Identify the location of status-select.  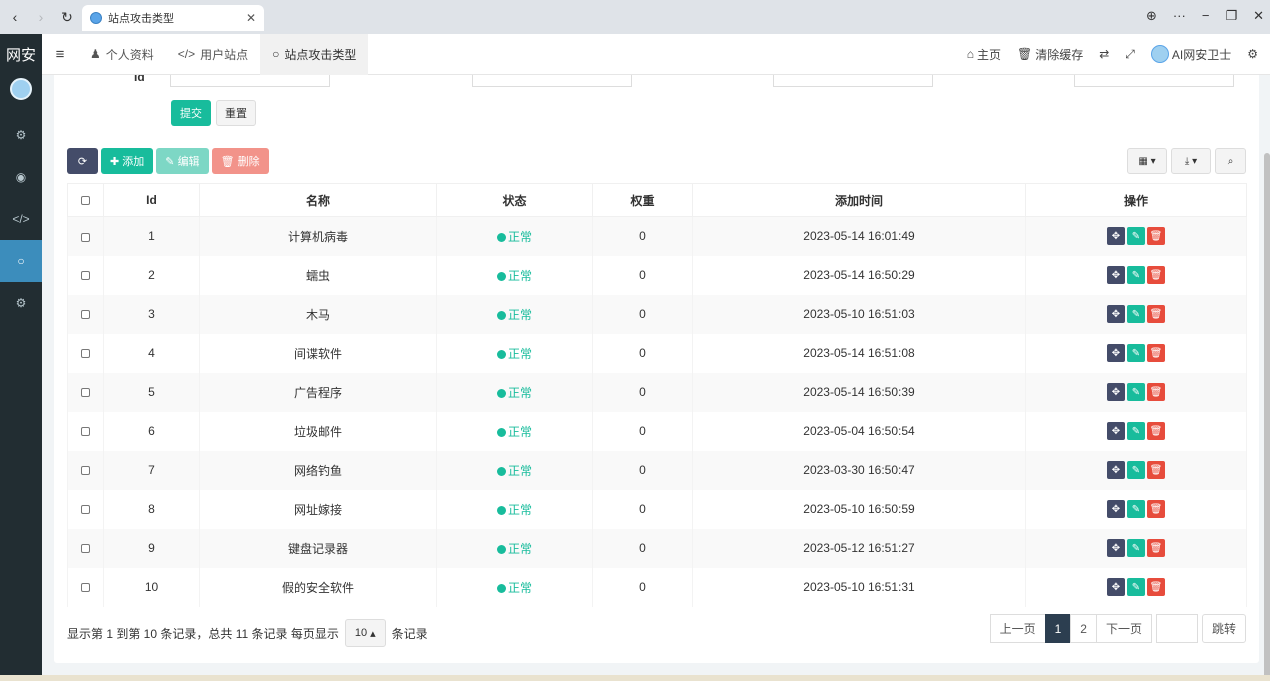
(853, 81).